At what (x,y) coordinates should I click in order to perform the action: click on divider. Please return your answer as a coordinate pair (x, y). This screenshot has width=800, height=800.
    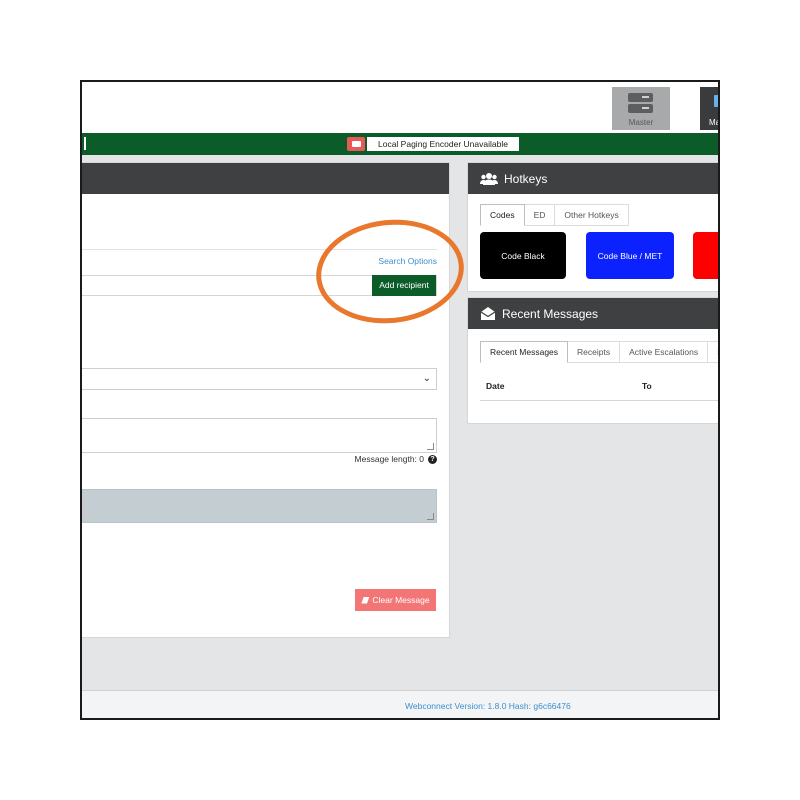
    Looking at the image, I should click on (259, 249).